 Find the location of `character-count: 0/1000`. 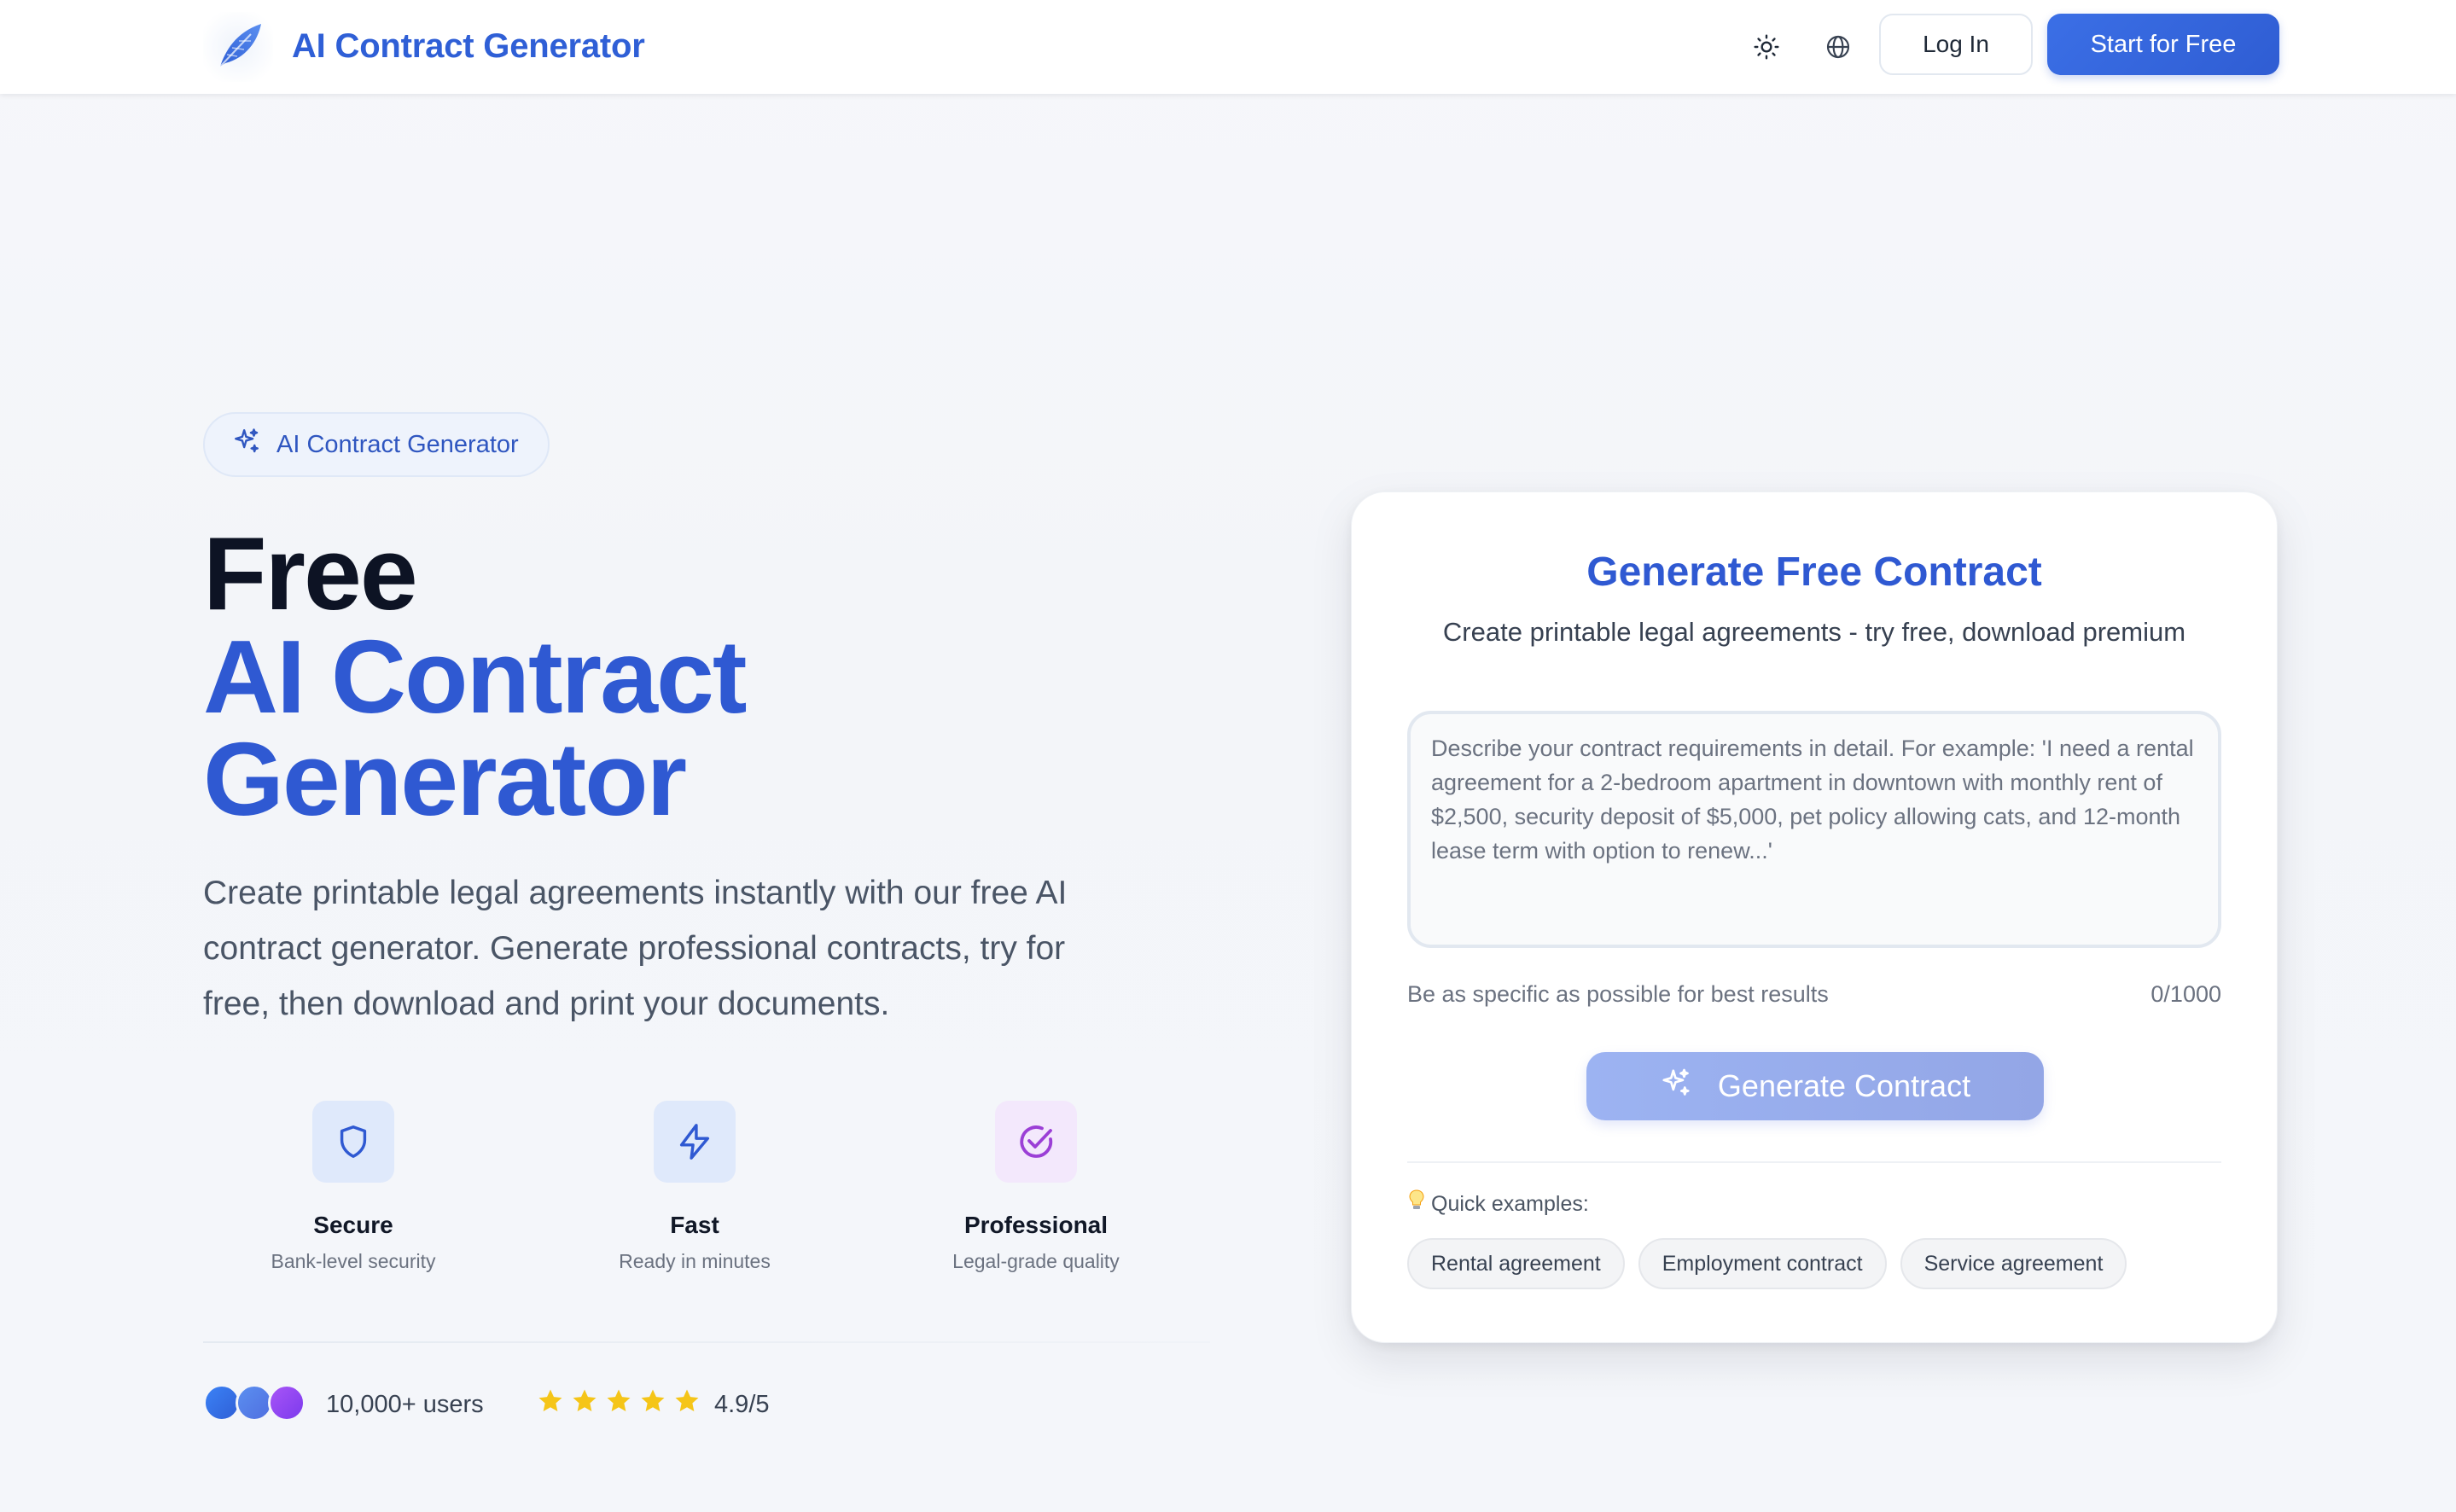

character-count: 0/1000 is located at coordinates (2185, 994).